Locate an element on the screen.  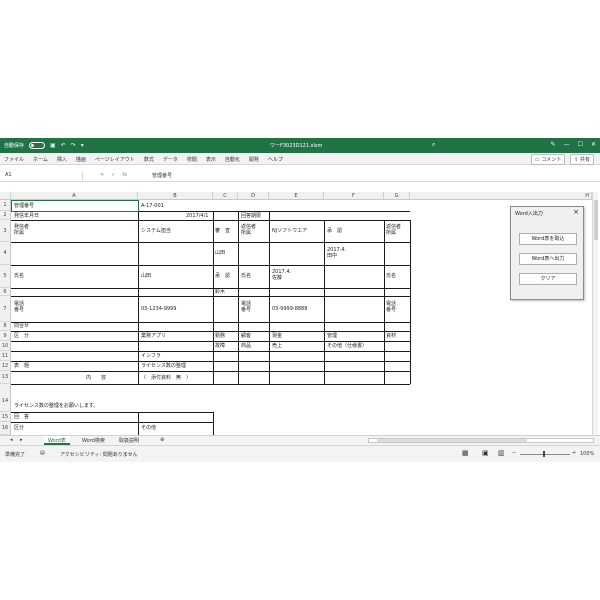
zoom-in-icon: + is located at coordinates (574, 453).